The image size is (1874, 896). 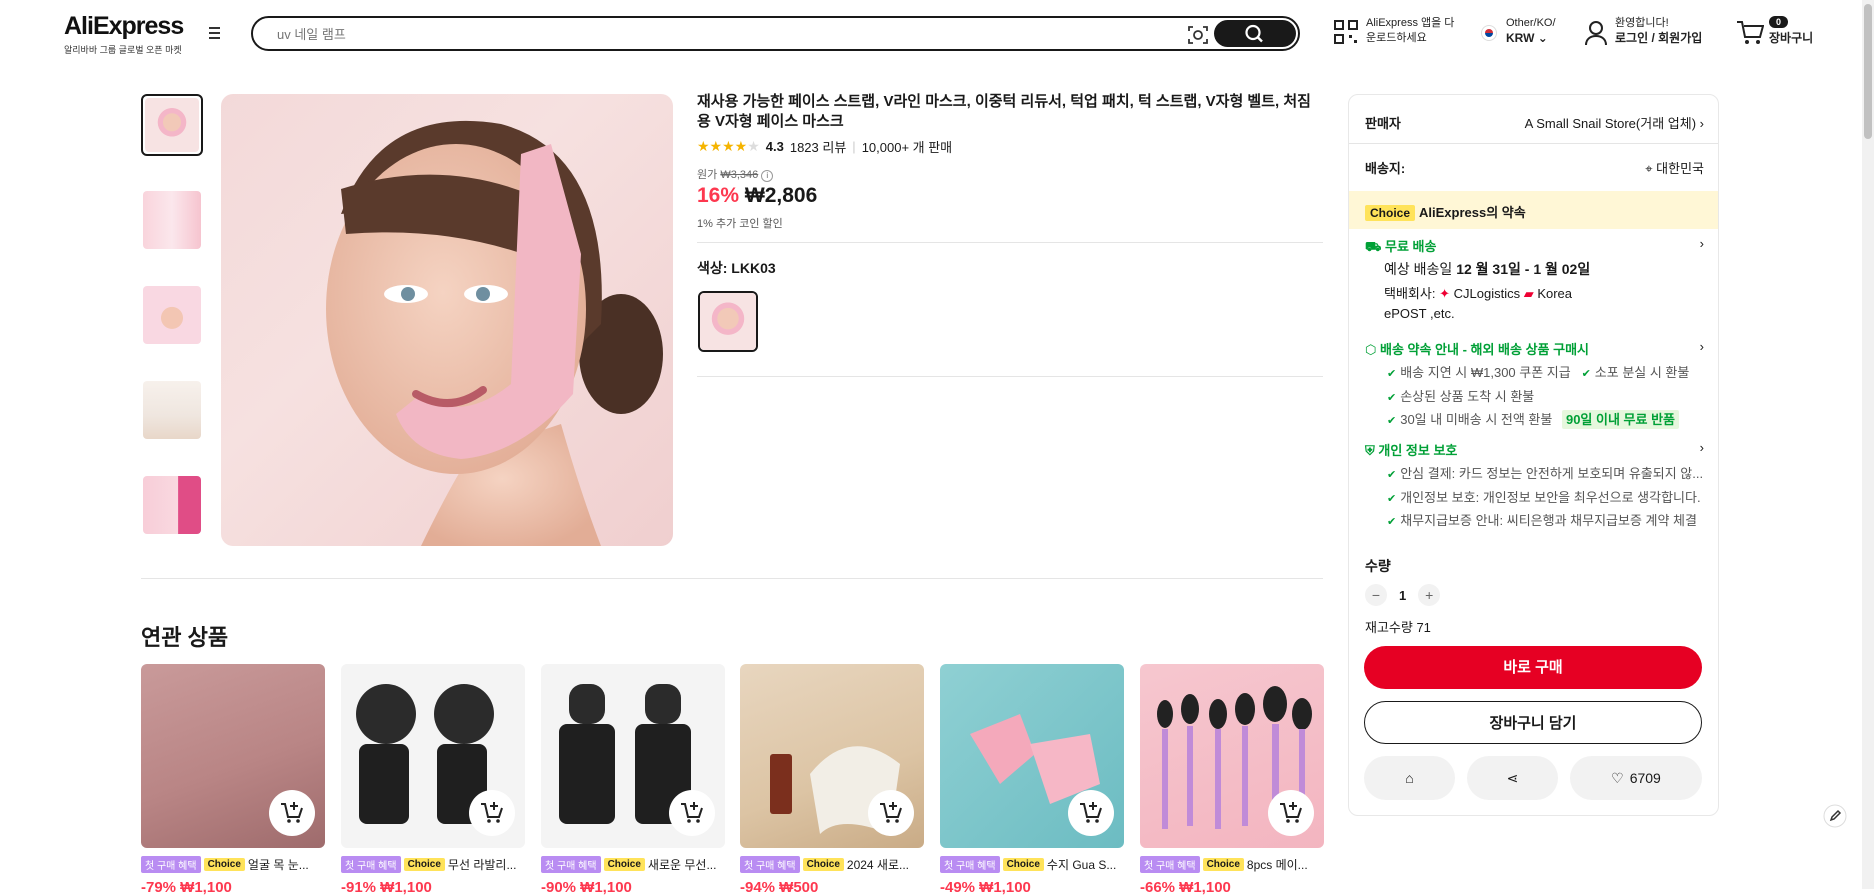 I want to click on wishlist-button: ♡ 6709, so click(x=1636, y=778).